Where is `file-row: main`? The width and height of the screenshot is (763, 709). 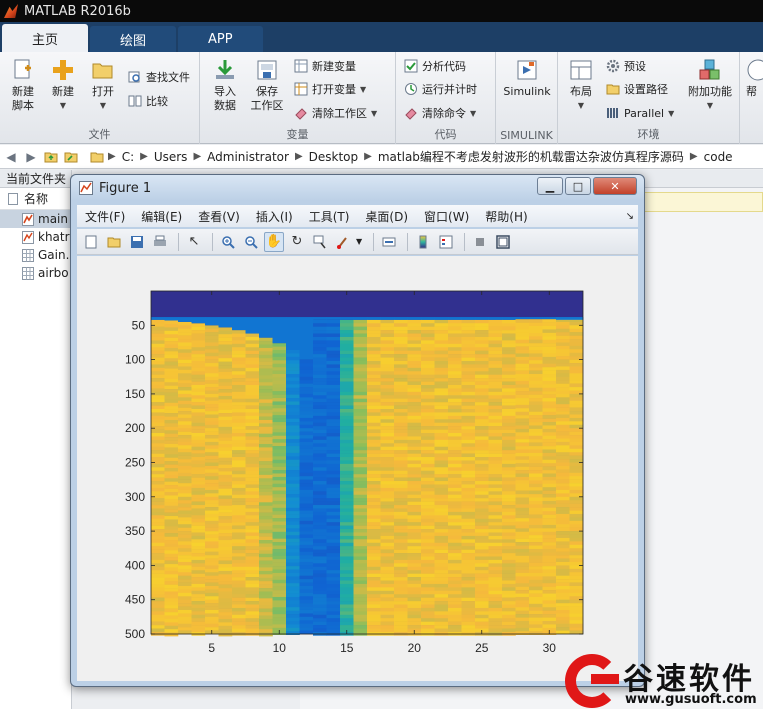
file-row: main is located at coordinates (35, 219).